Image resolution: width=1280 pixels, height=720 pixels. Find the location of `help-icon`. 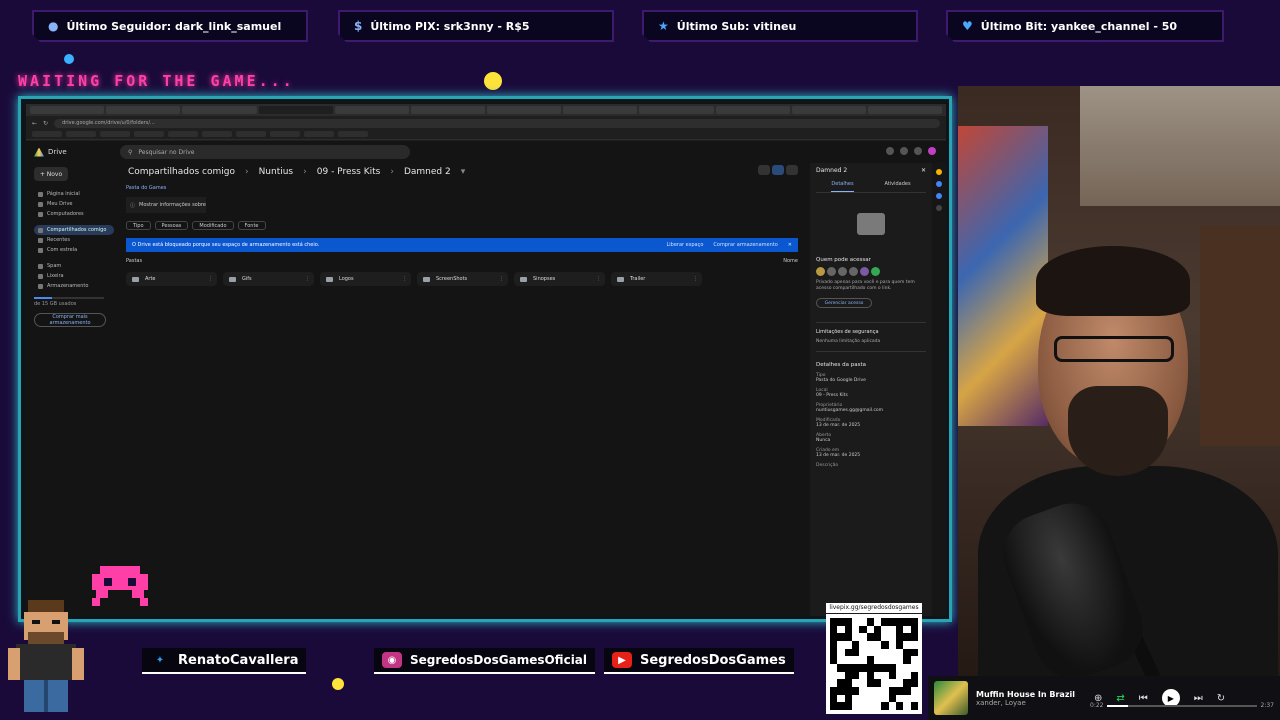

help-icon is located at coordinates (890, 151).